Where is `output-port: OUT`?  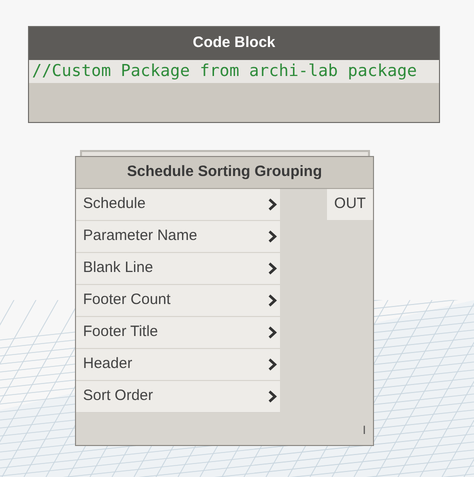
output-port: OUT is located at coordinates (350, 204).